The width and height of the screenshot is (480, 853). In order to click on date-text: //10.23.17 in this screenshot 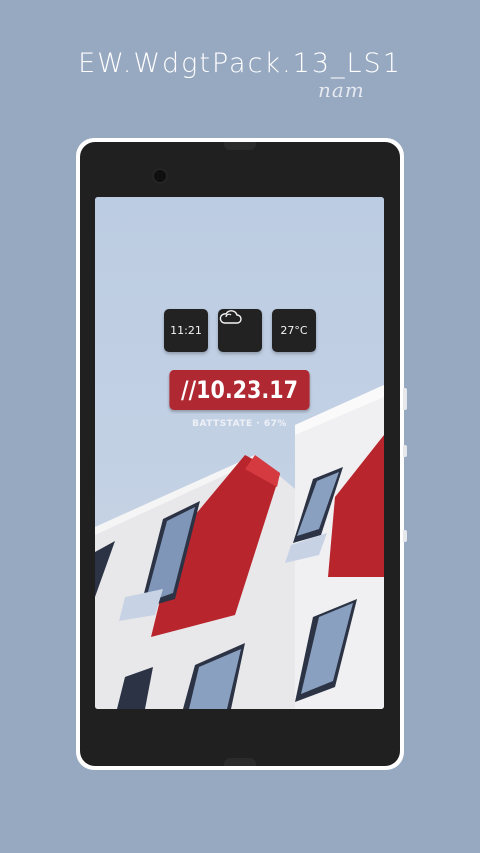, I will do `click(239, 390)`.